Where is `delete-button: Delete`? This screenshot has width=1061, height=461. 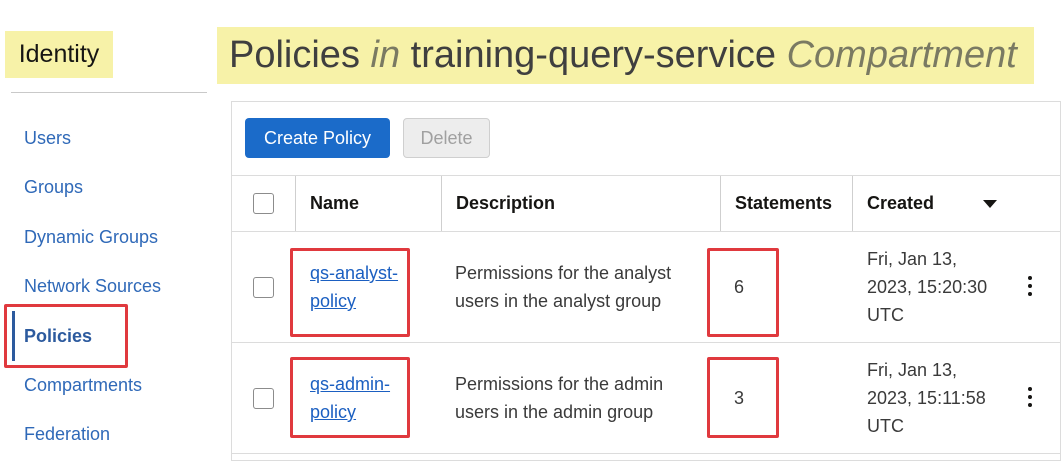 delete-button: Delete is located at coordinates (446, 138).